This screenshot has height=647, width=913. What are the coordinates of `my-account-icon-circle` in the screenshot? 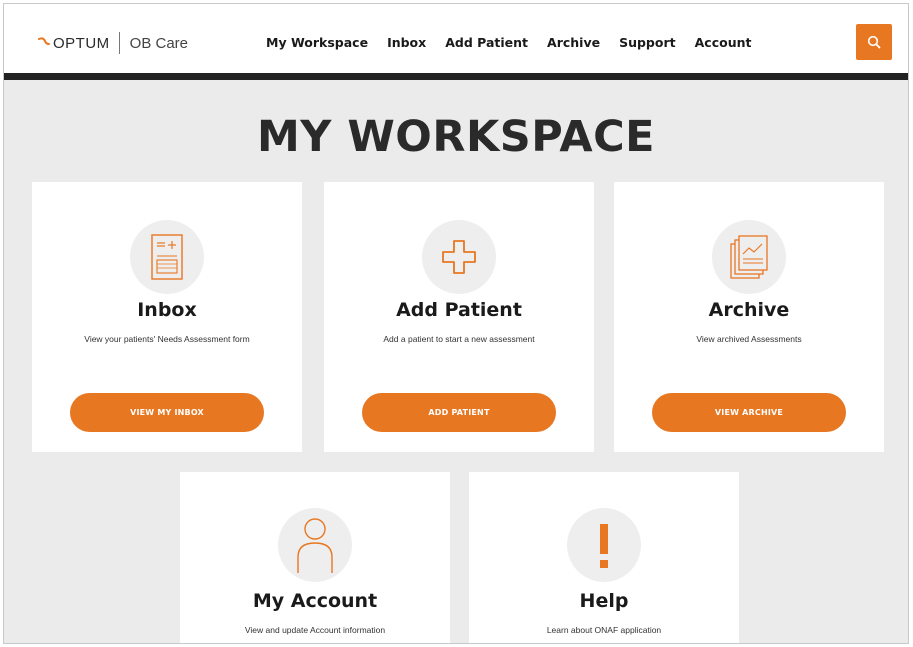 It's located at (315, 545).